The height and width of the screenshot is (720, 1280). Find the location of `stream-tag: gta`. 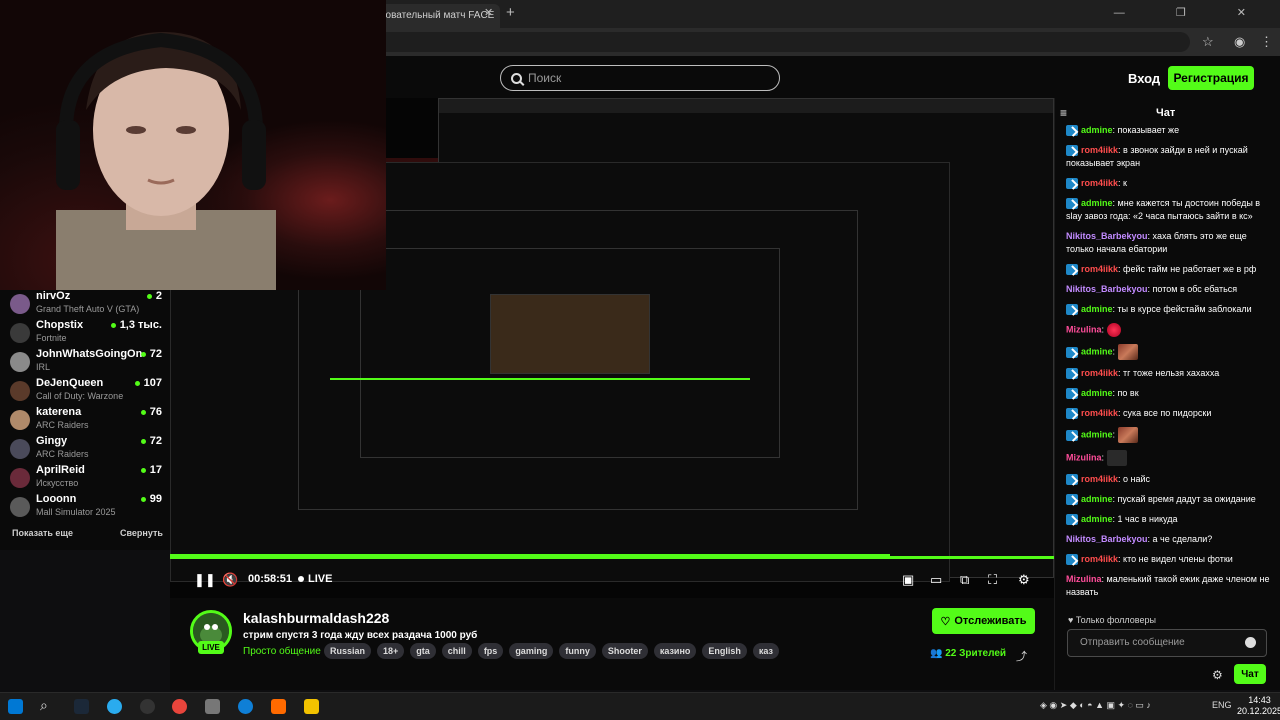

stream-tag: gta is located at coordinates (423, 651).